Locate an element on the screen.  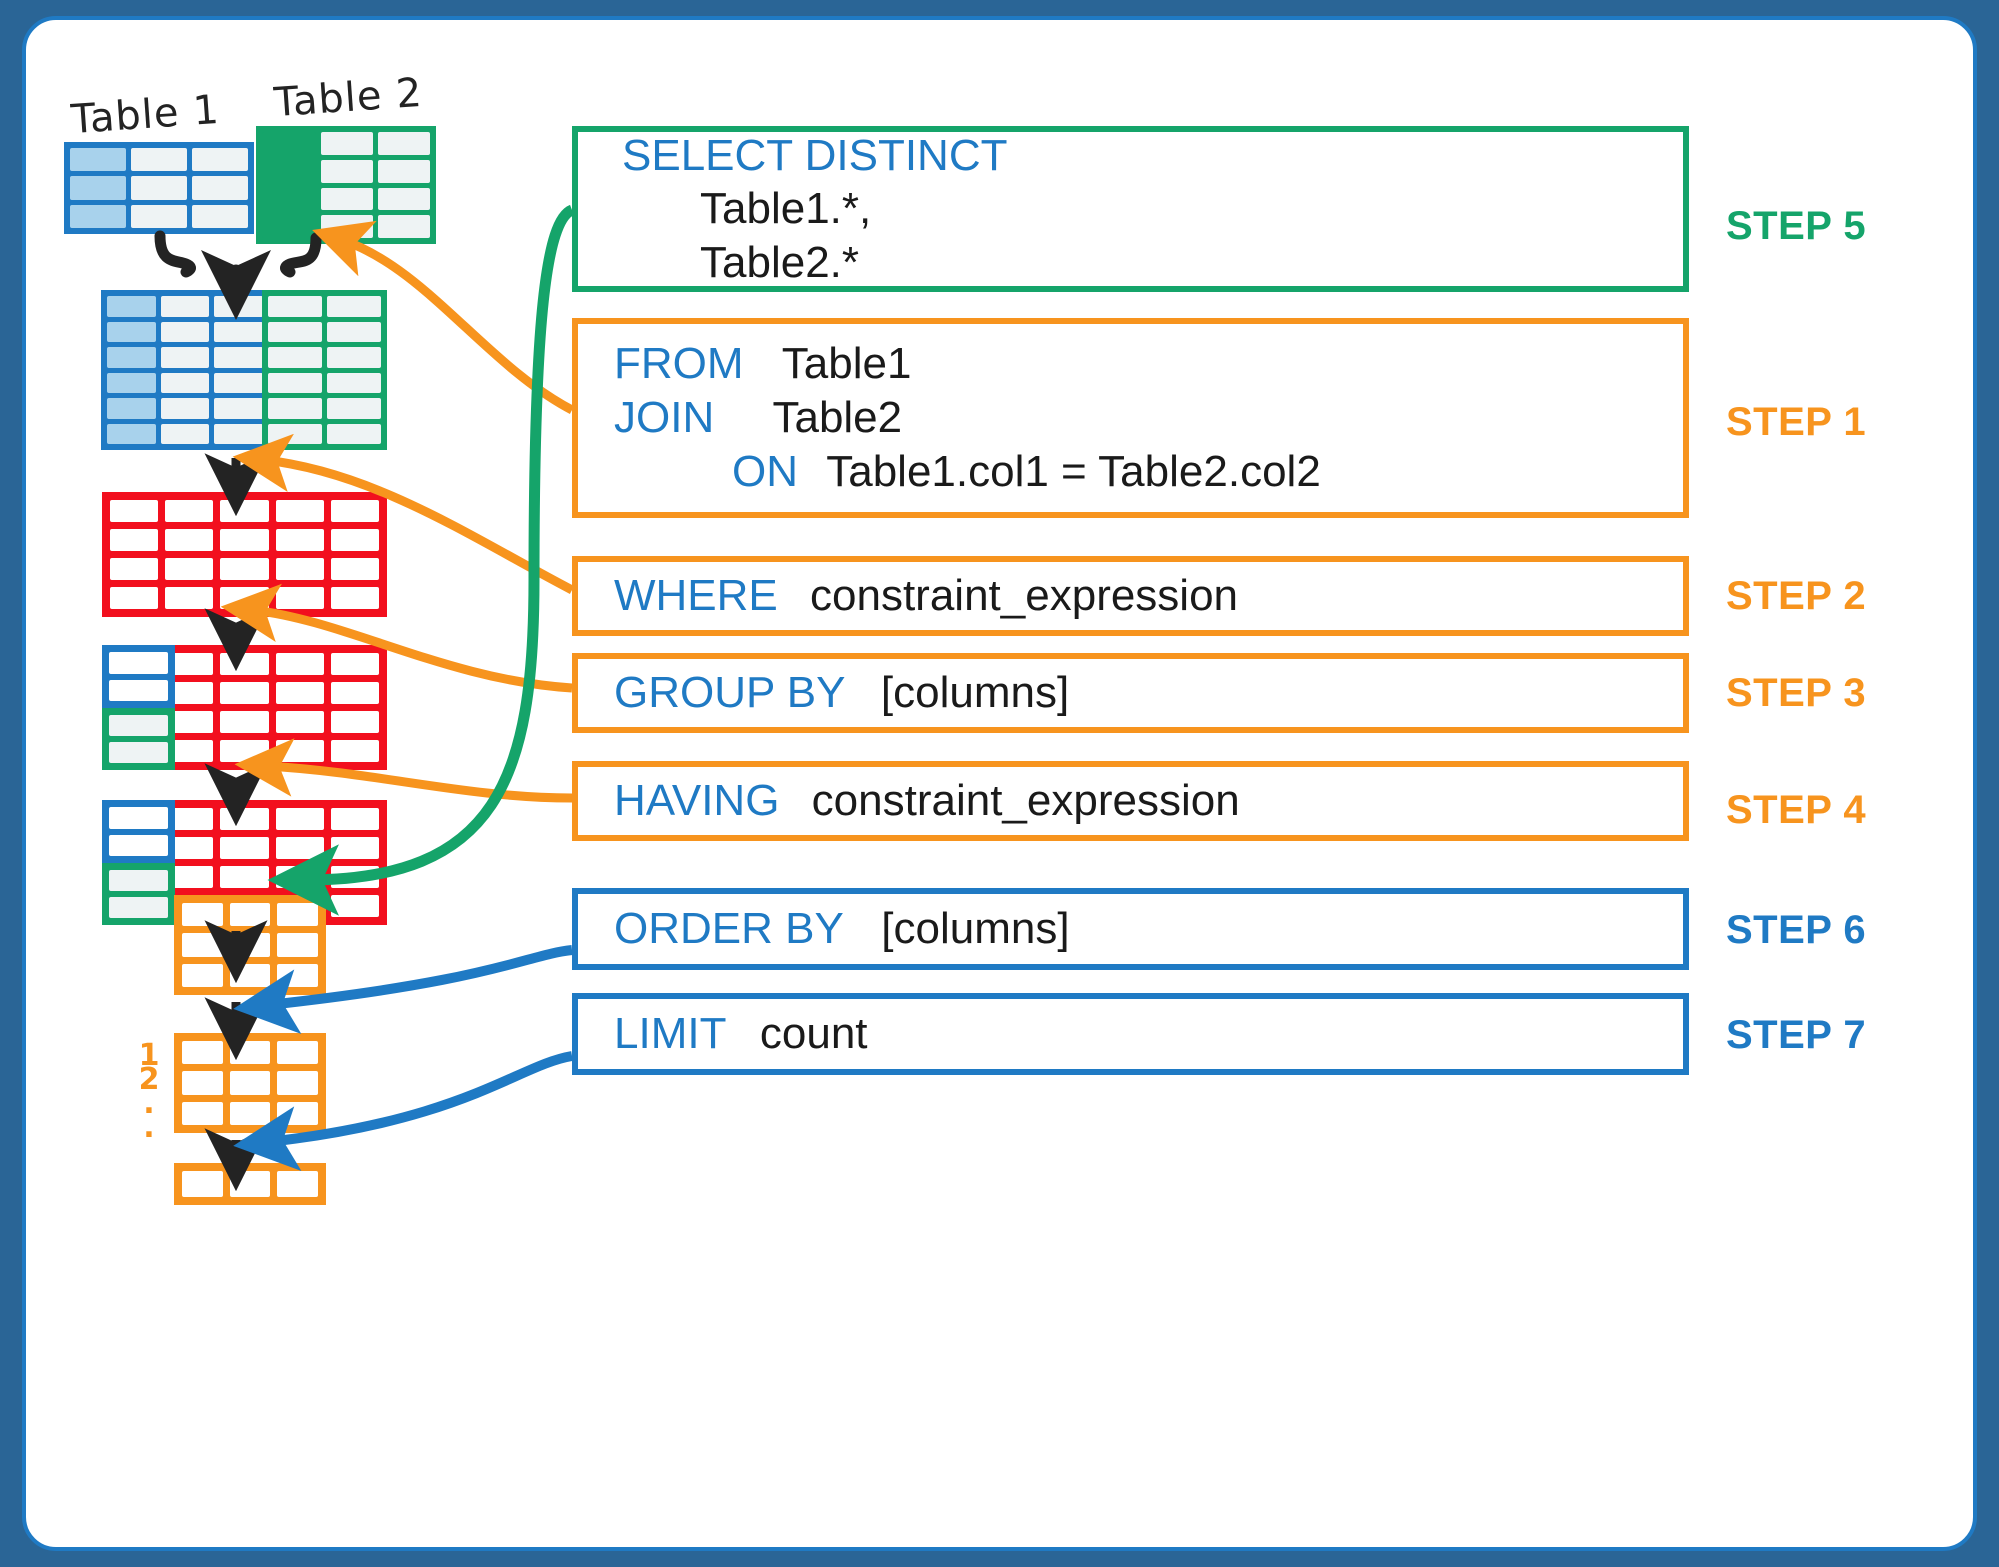
step-label-limit: STEP 7 is located at coordinates (1796, 1035).